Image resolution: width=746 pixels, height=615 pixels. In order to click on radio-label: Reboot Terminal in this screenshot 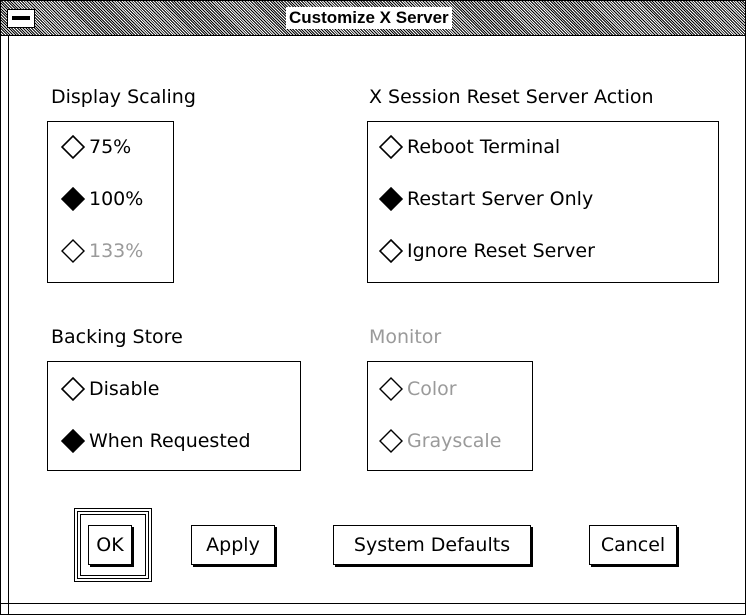, I will do `click(484, 147)`.